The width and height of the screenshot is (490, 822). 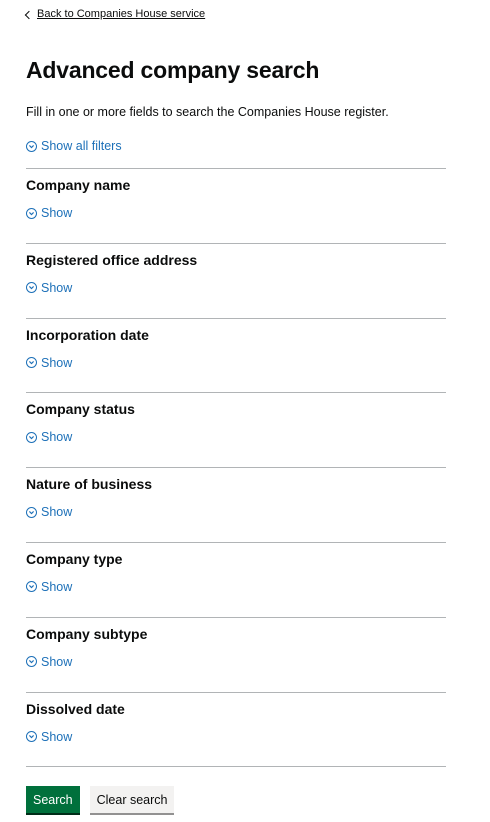 I want to click on search-button: Search, so click(x=53, y=799).